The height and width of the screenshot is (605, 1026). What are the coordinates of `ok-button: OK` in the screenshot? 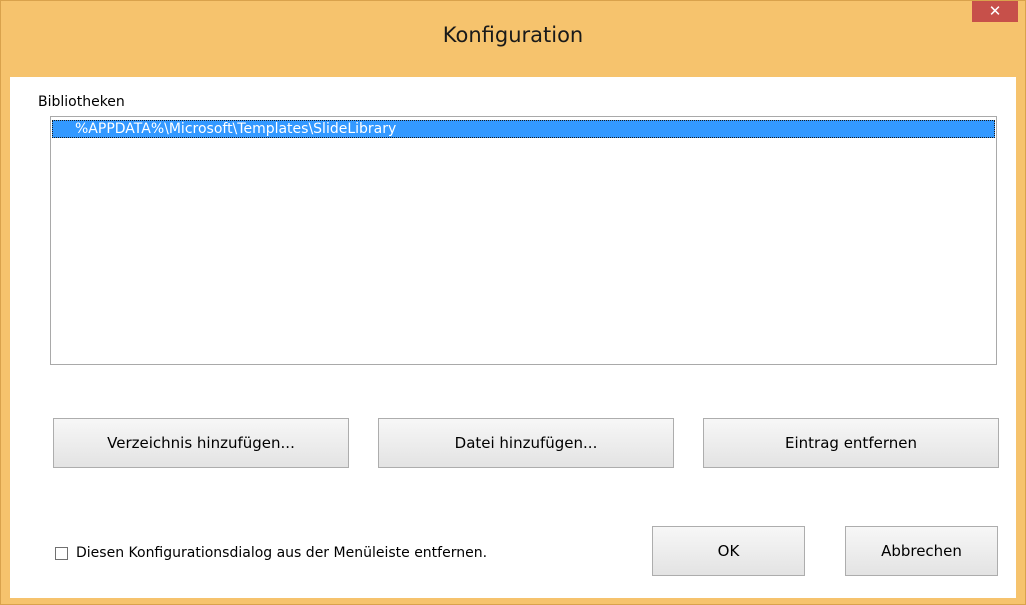 It's located at (728, 551).